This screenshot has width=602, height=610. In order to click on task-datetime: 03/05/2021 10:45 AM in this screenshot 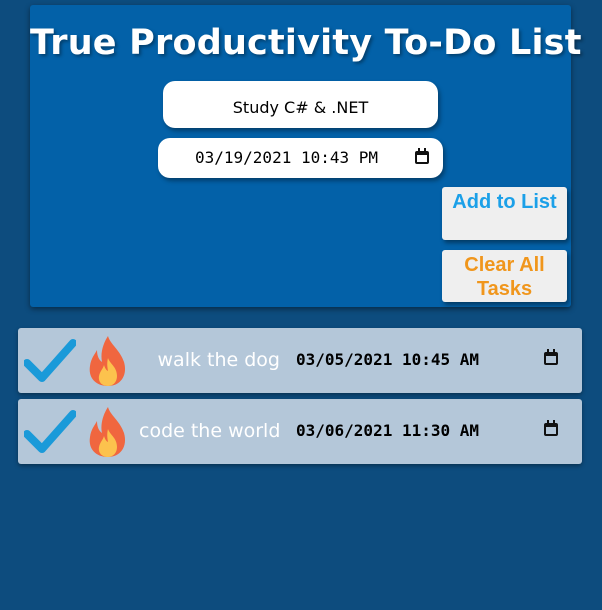, I will do `click(387, 359)`.